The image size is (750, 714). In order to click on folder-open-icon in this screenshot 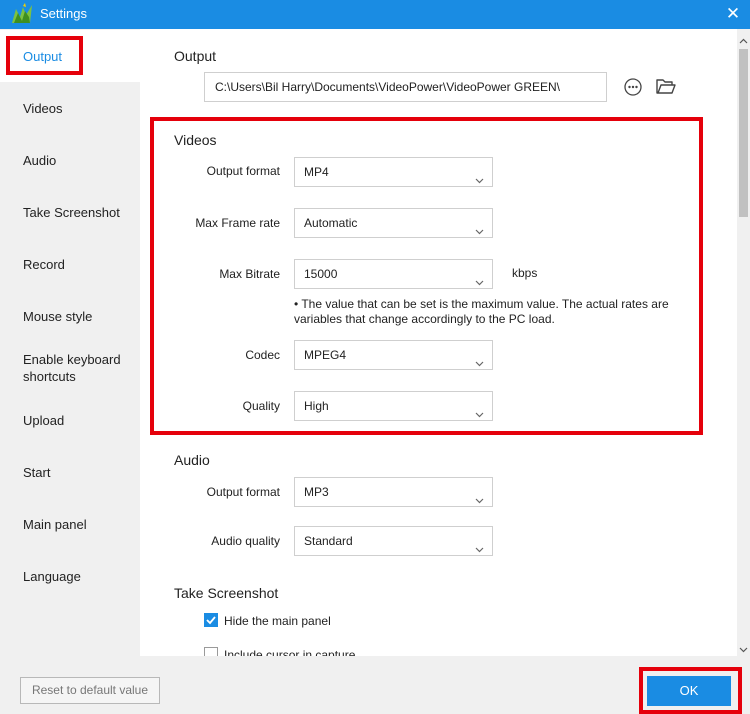, I will do `click(666, 87)`.